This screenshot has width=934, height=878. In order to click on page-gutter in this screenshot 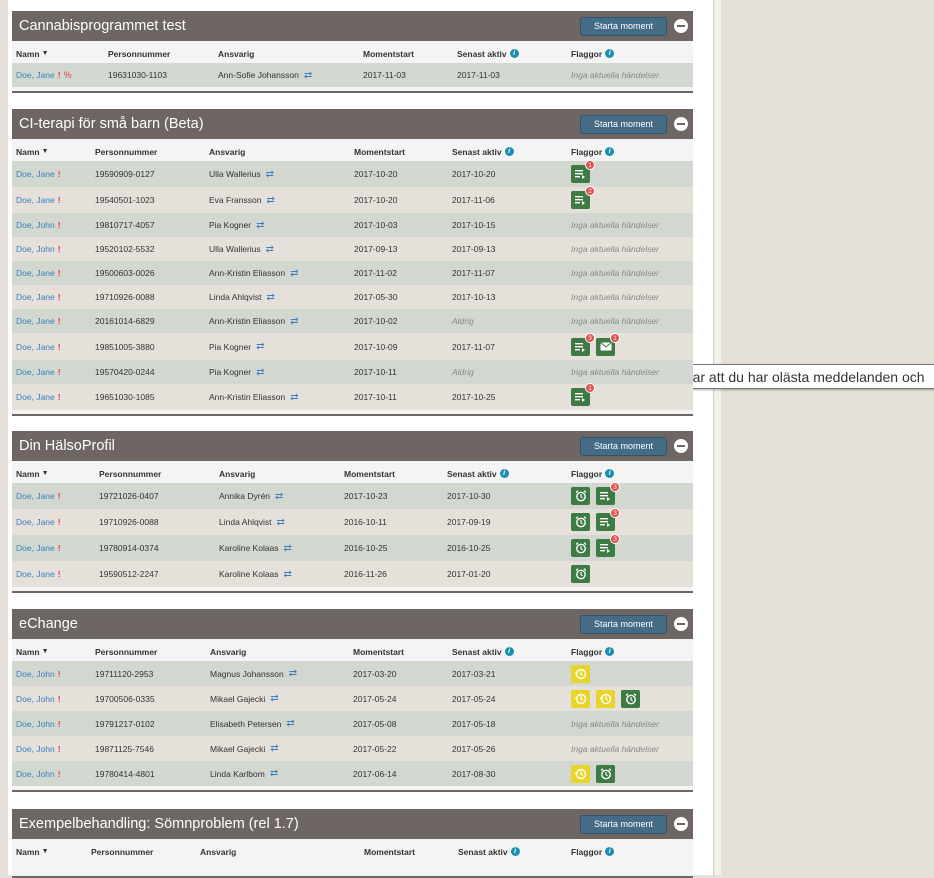, I will do `click(4, 437)`.